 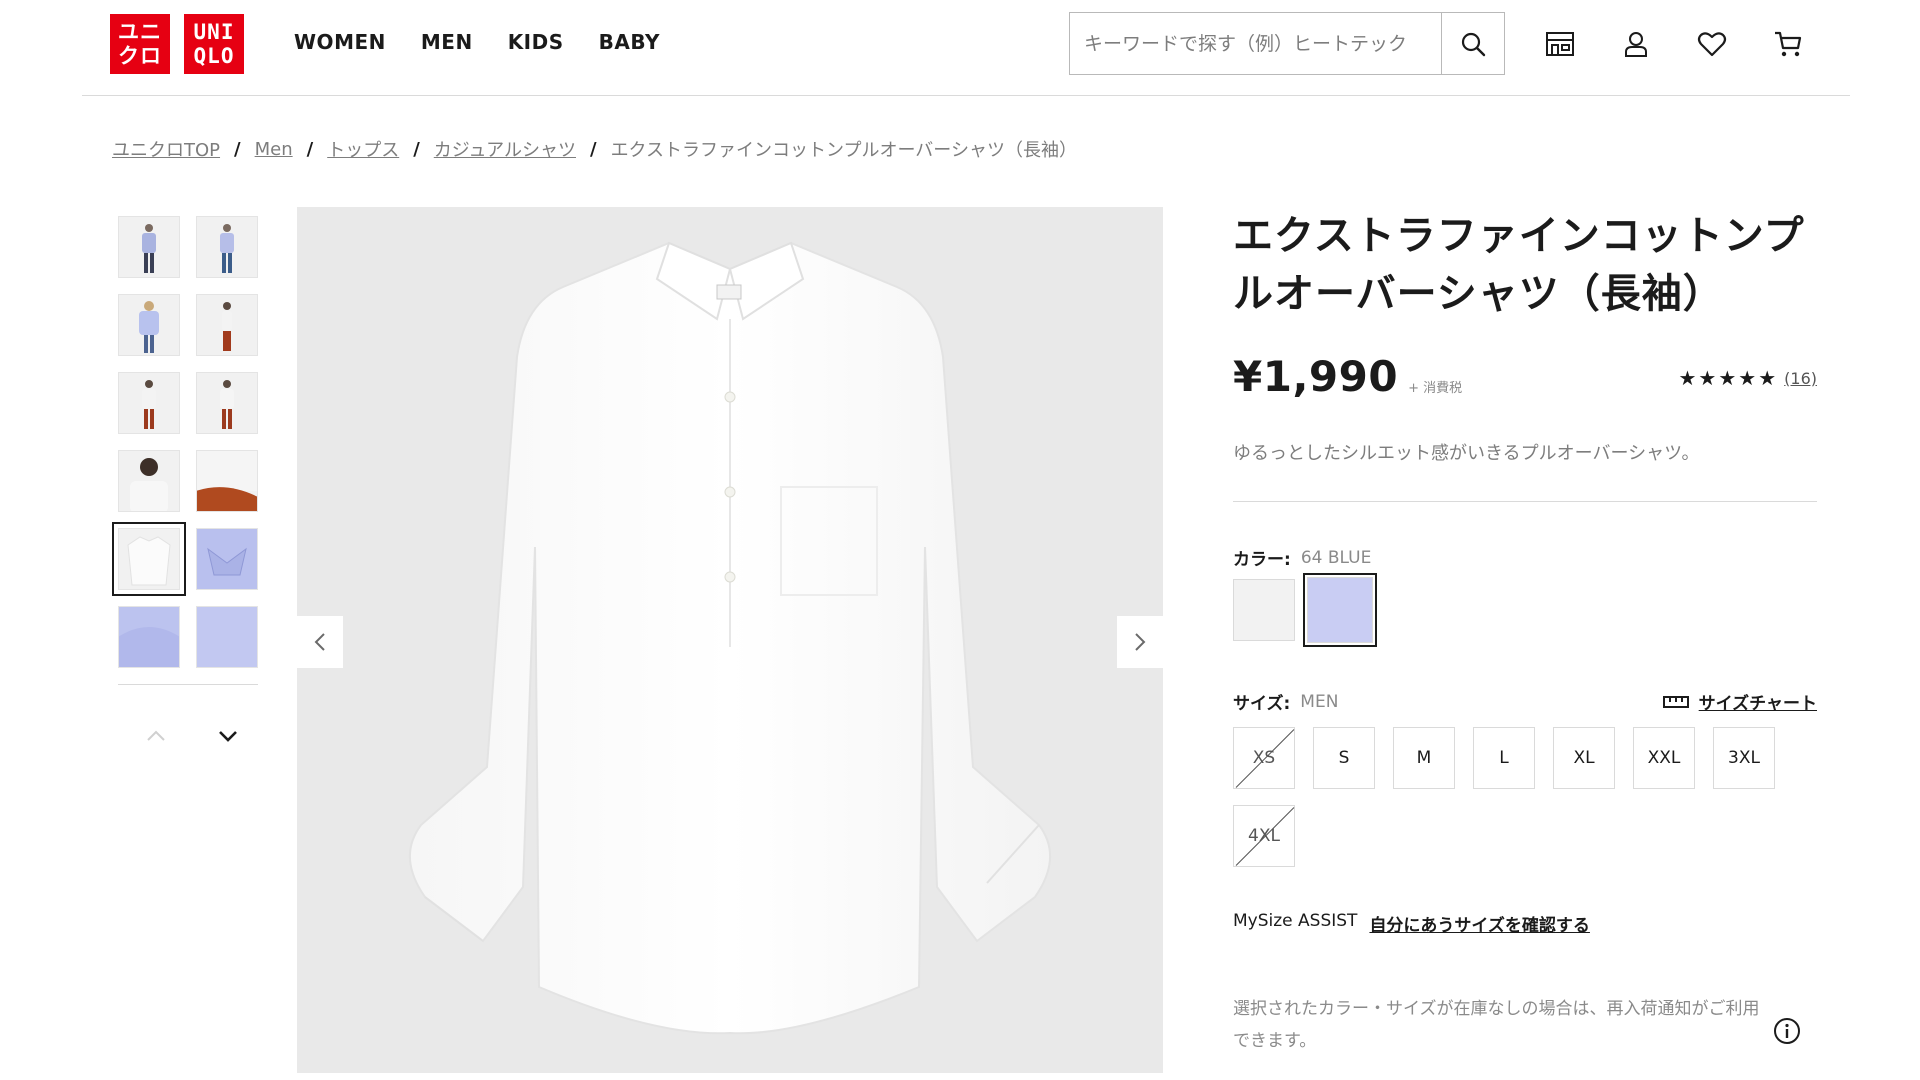 I want to click on uniqlo-logo: ユニ クロ UNI QLO, so click(x=177, y=44).